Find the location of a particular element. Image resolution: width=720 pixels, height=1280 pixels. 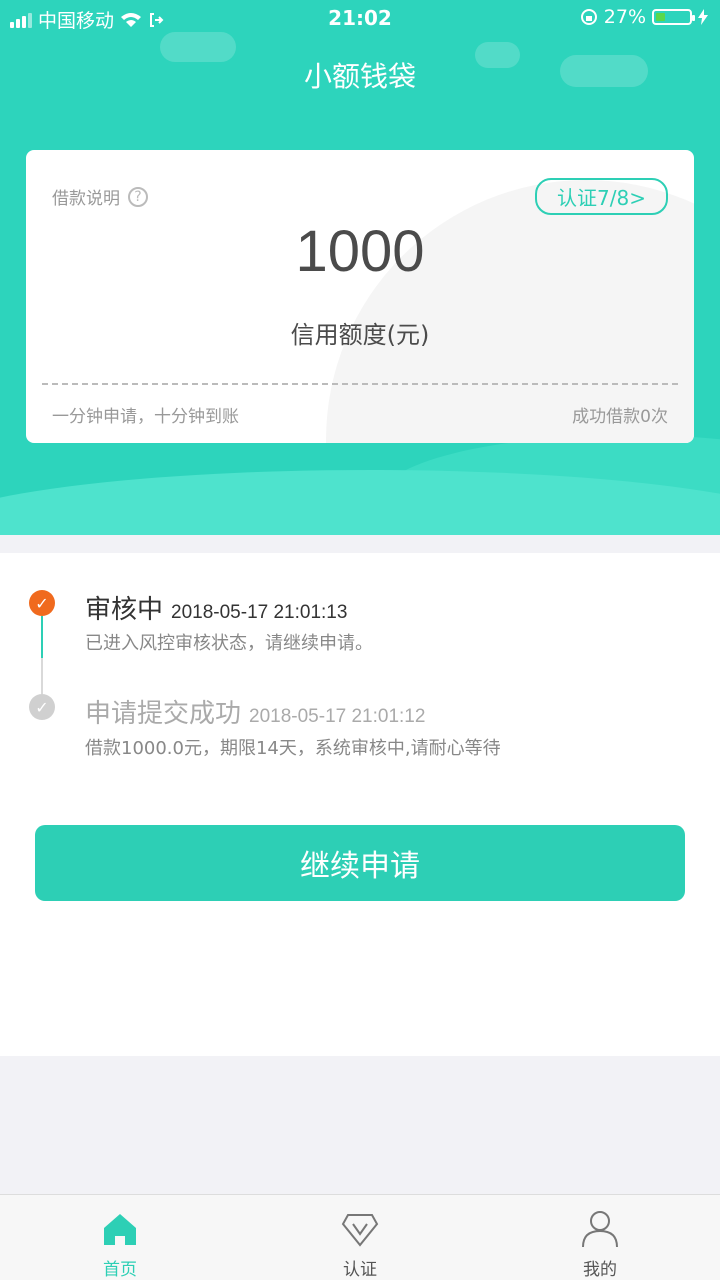

tab-mine: 我的 is located at coordinates (600, 1237).